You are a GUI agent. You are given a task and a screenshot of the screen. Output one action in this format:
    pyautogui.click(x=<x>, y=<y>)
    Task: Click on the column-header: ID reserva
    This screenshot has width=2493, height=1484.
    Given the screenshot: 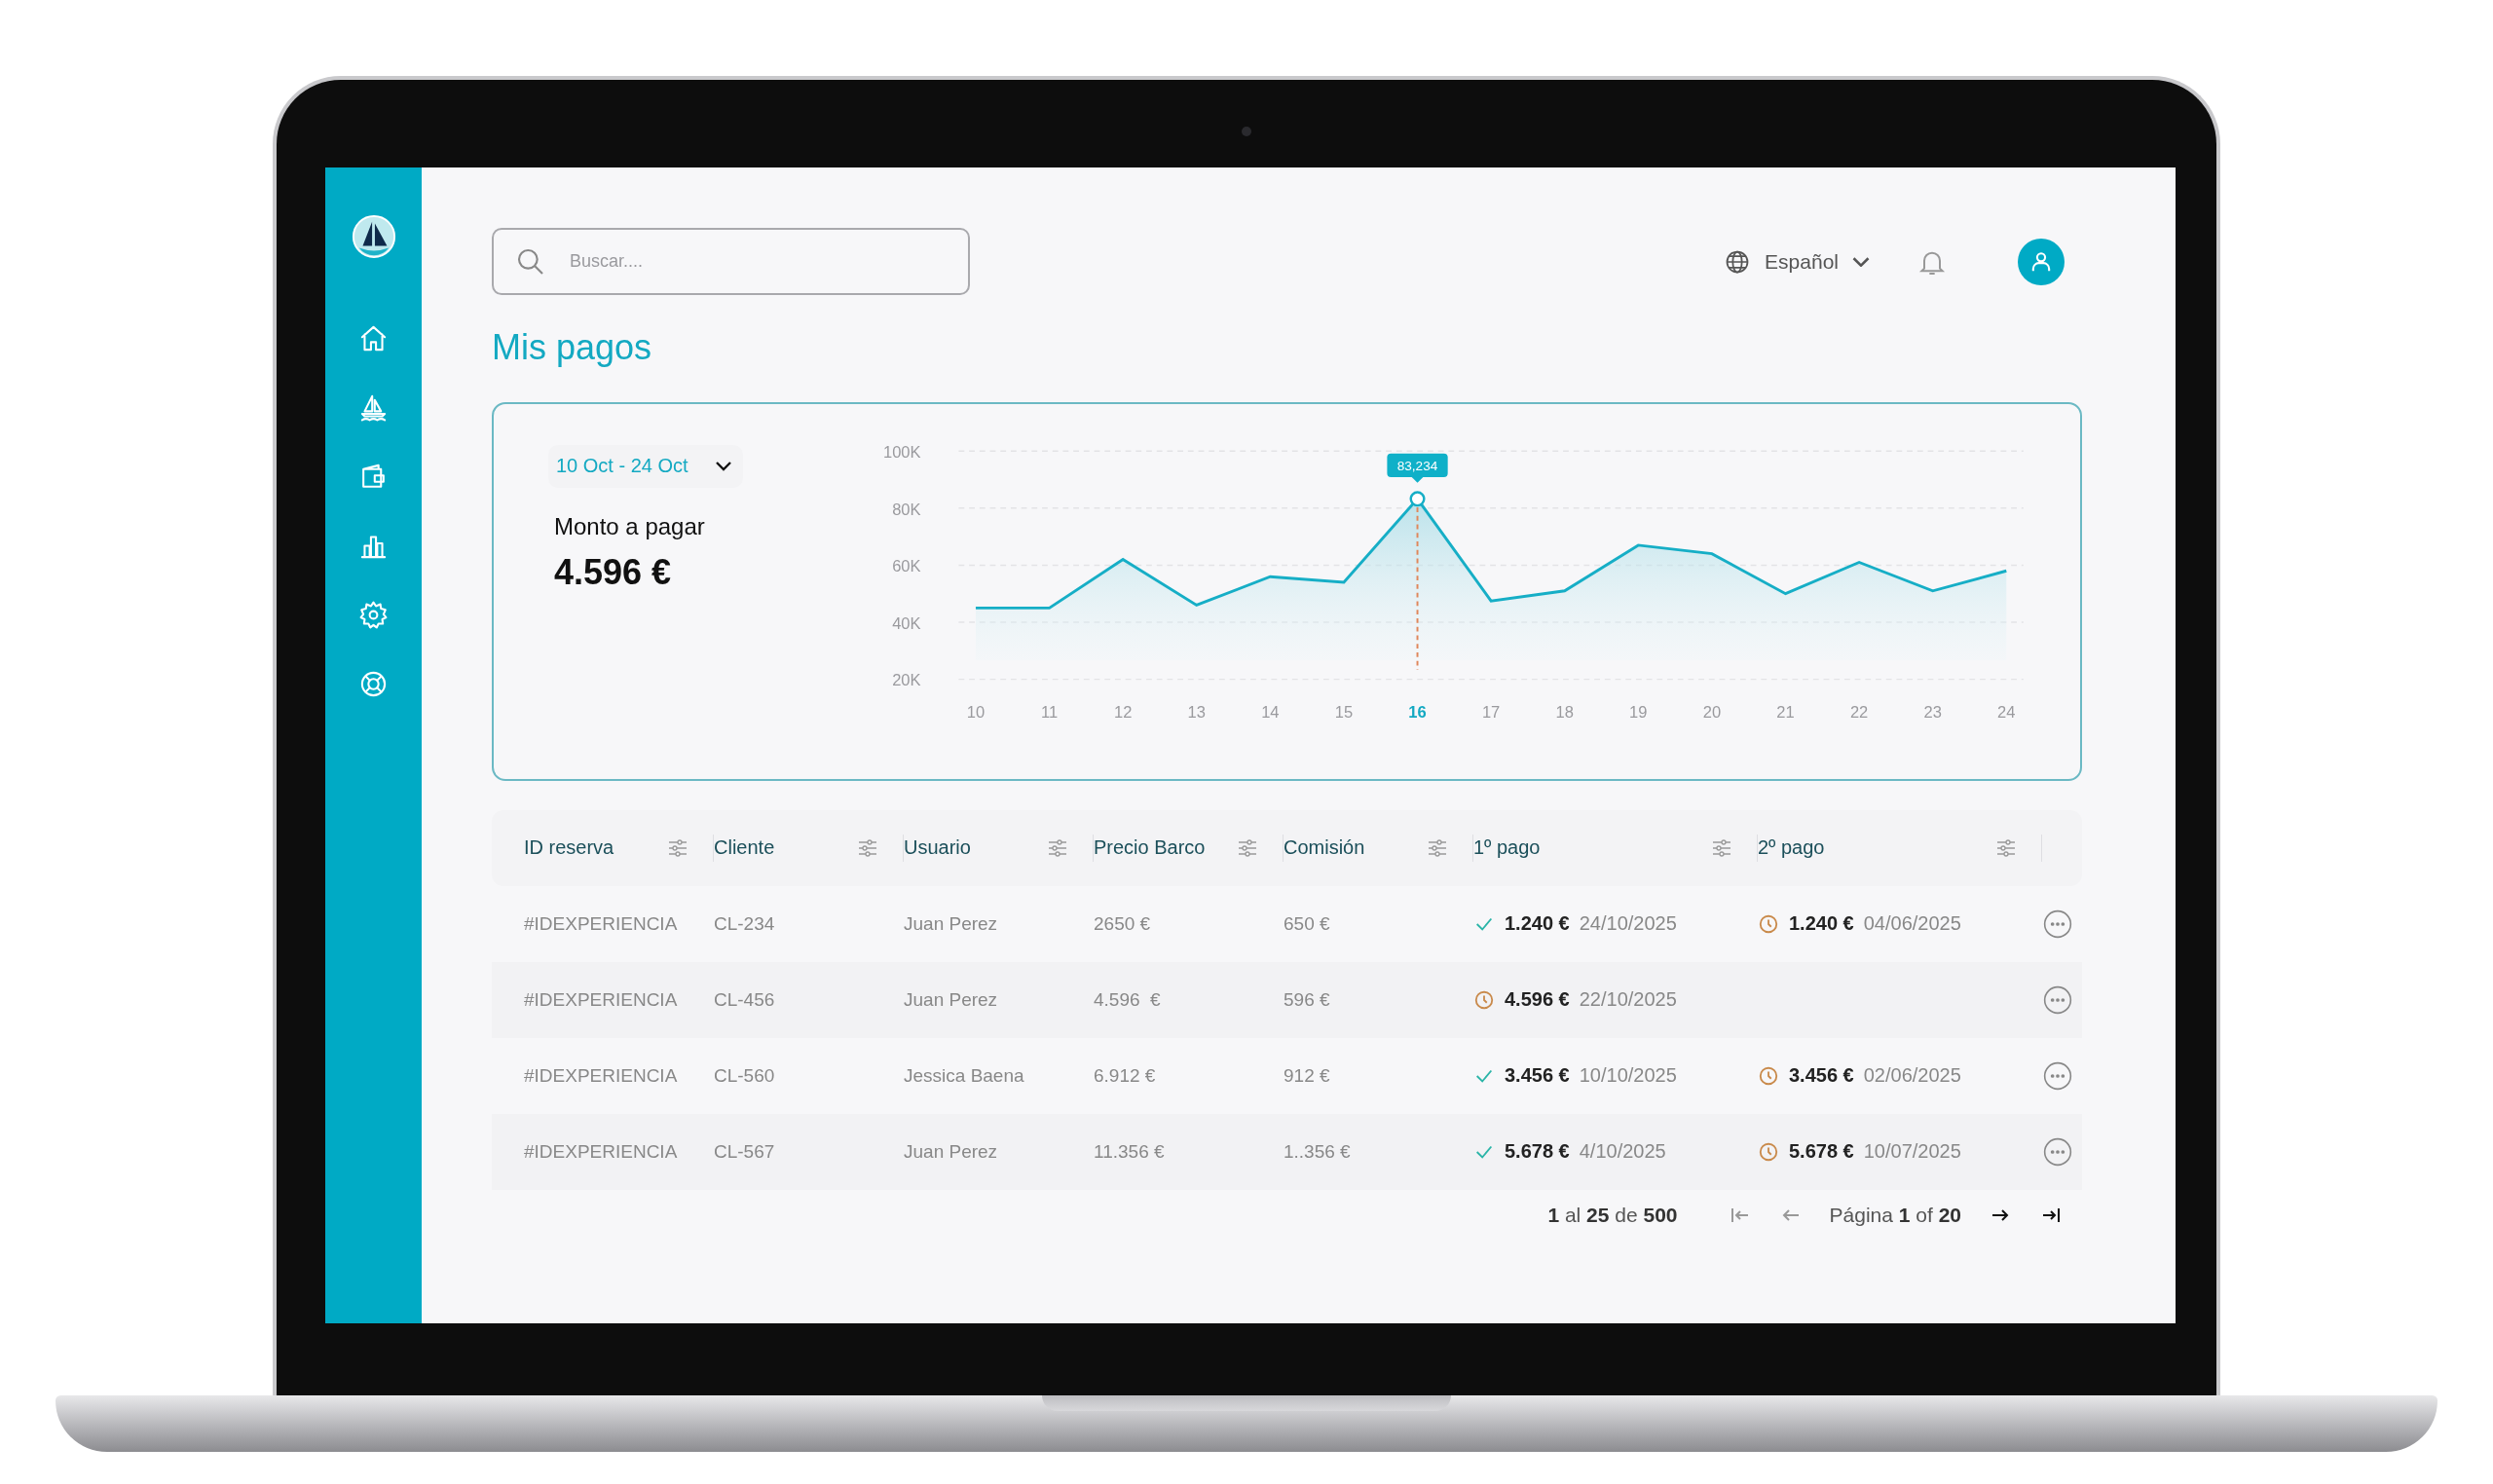 What is the action you would take?
    pyautogui.click(x=569, y=848)
    